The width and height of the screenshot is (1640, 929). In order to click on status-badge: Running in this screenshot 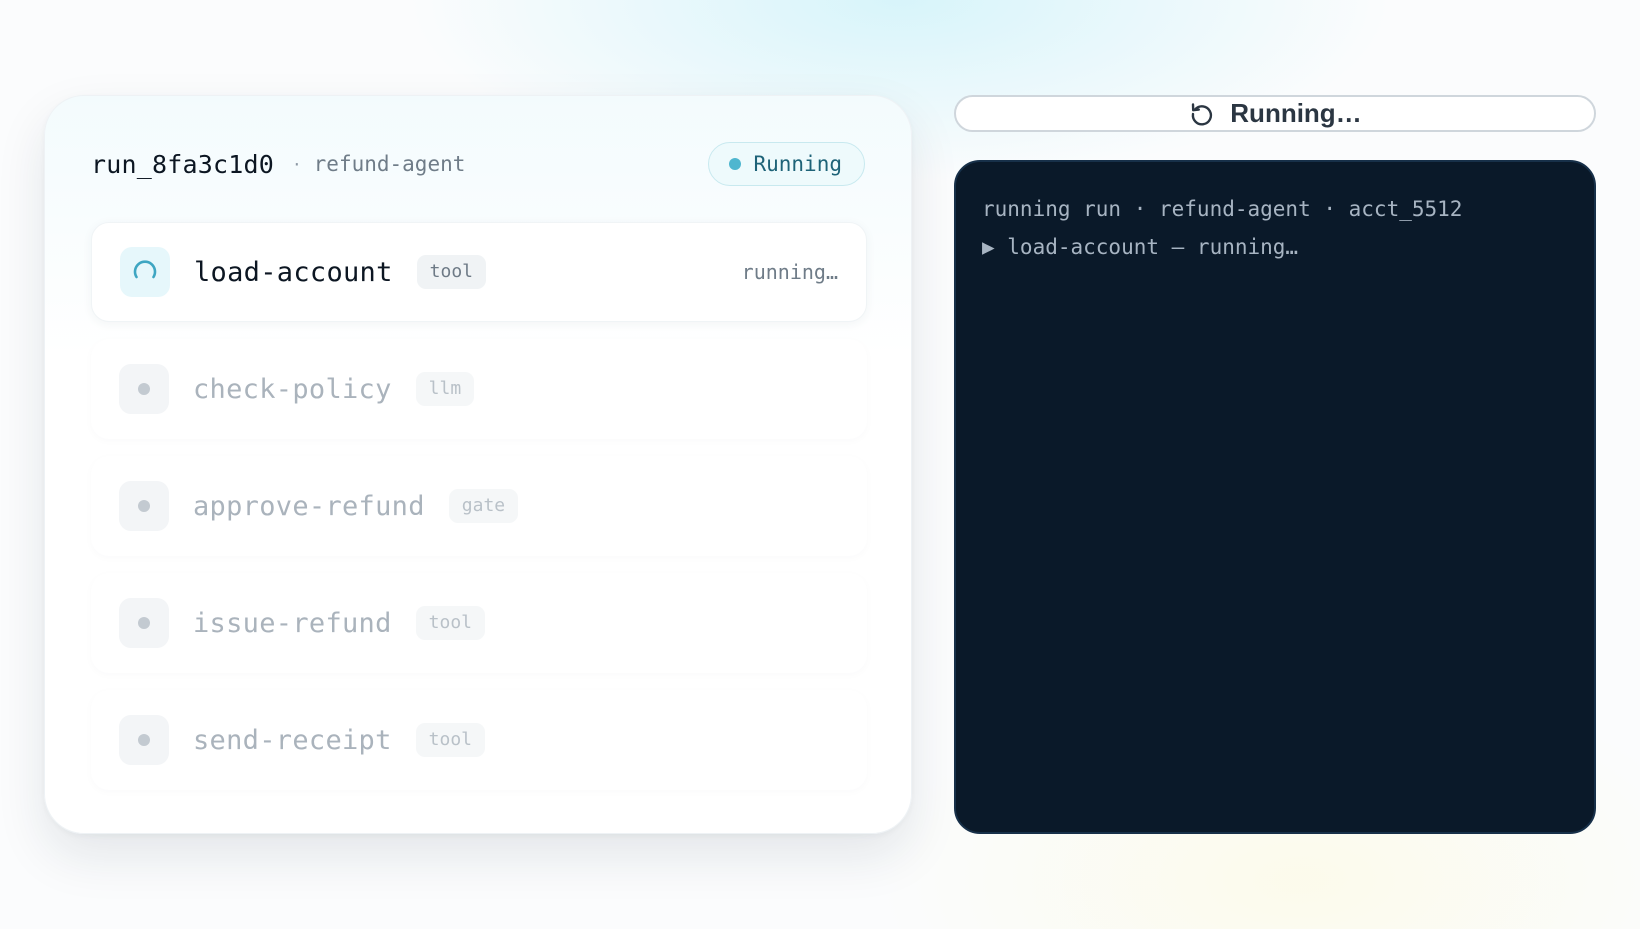, I will do `click(786, 164)`.